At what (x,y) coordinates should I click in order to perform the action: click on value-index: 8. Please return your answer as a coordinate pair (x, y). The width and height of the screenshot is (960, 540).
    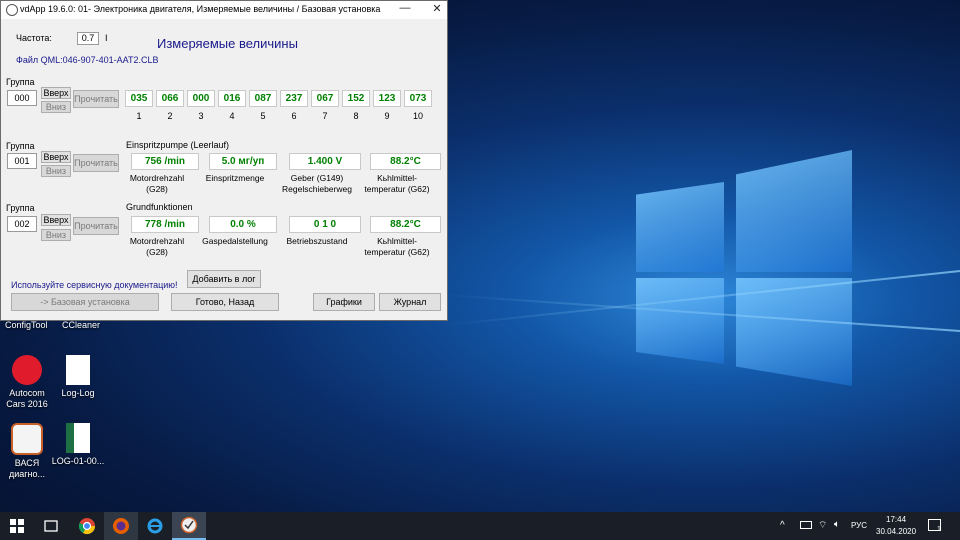
    Looking at the image, I should click on (356, 116).